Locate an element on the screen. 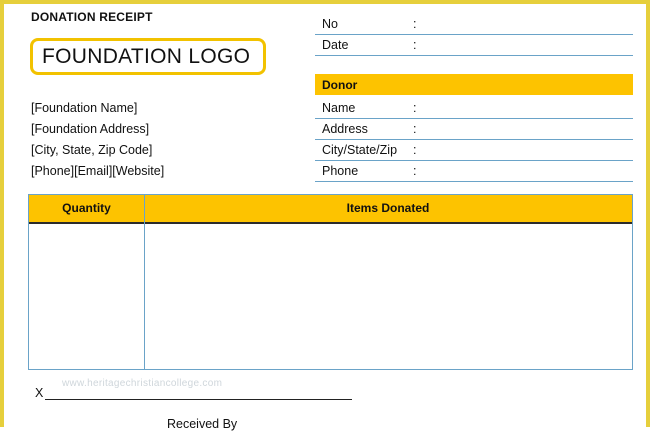 The height and width of the screenshot is (431, 650). donor-name-field: Name : is located at coordinates (474, 108).